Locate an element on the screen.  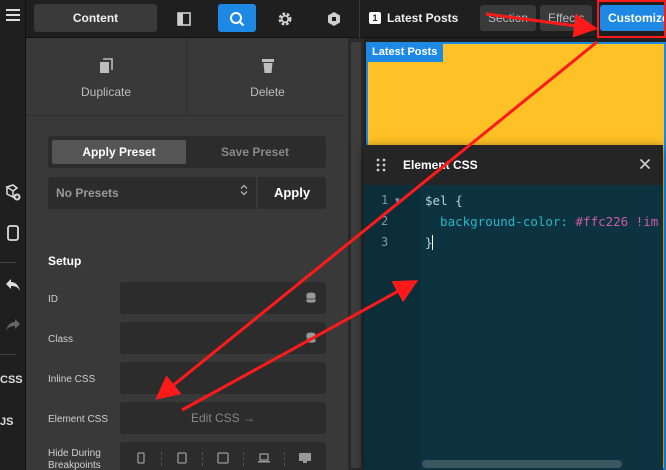
laptop-icon is located at coordinates (263, 459).